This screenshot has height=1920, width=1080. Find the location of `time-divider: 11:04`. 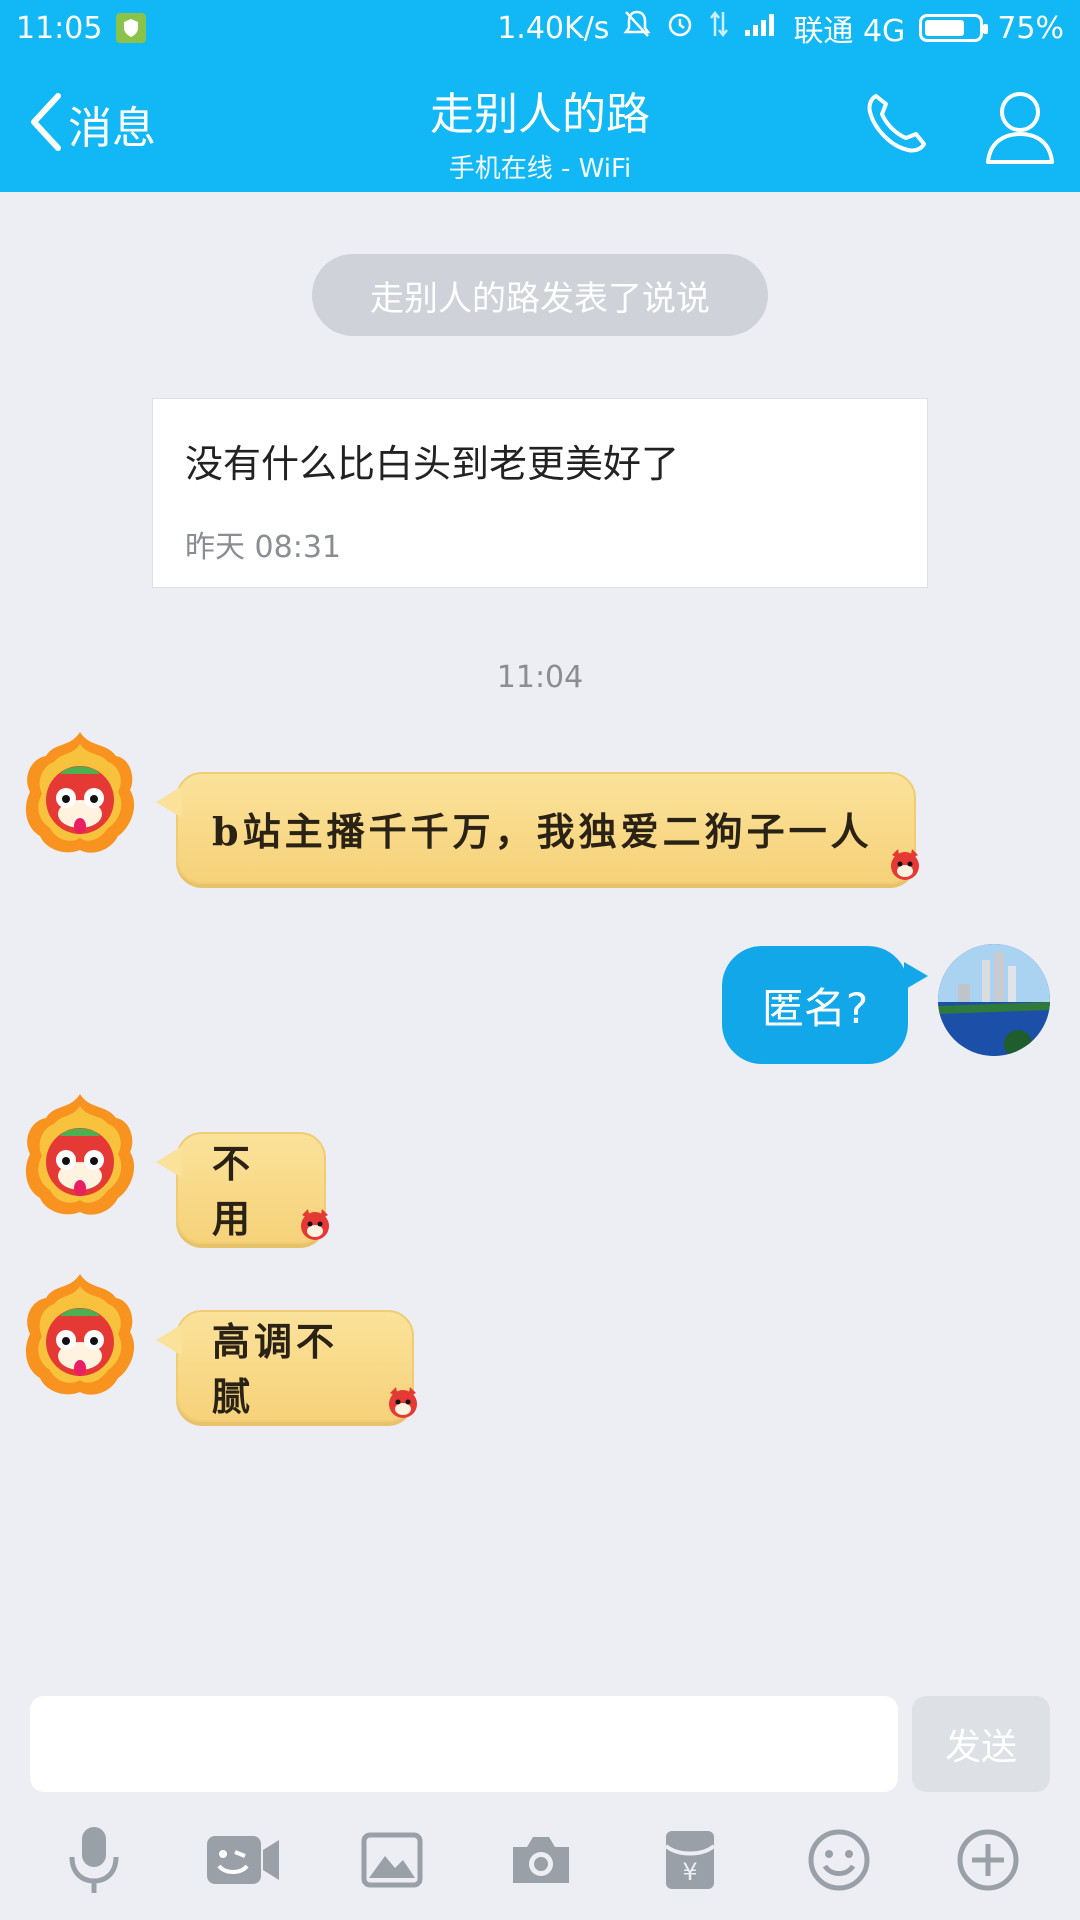

time-divider: 11:04 is located at coordinates (540, 677).